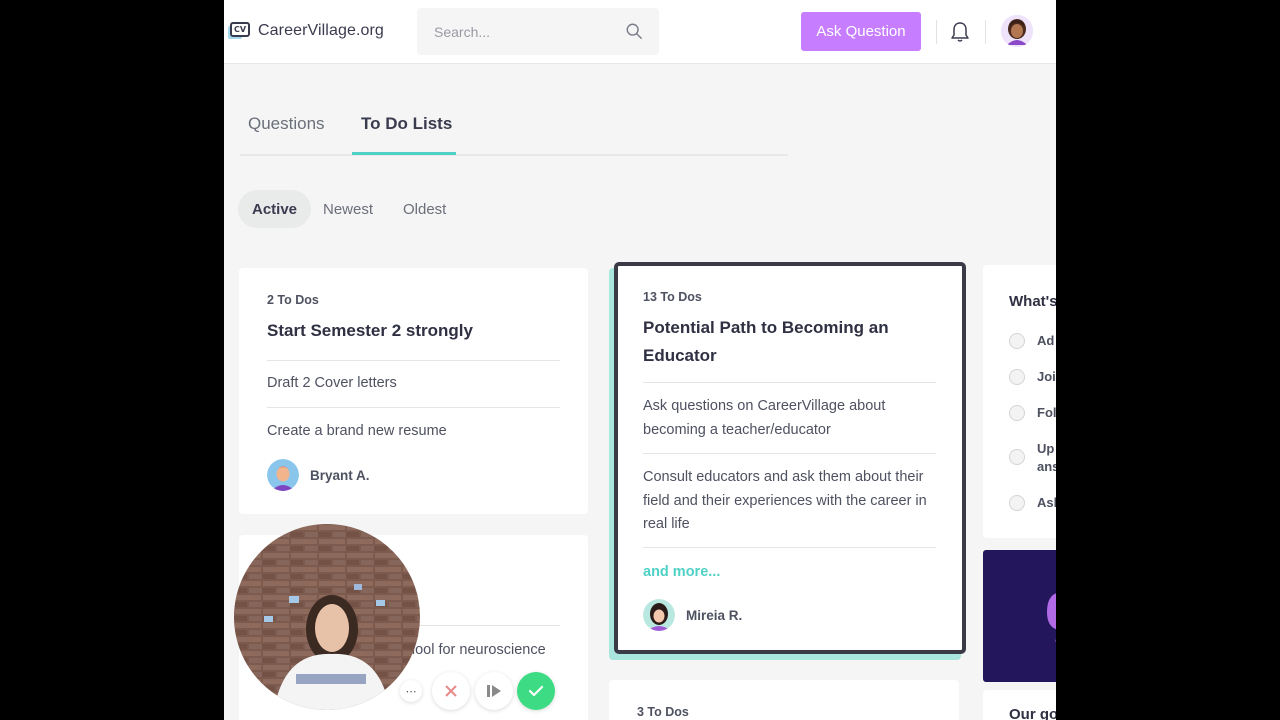 This screenshot has width=1280, height=720. I want to click on tab-bar: Questions To Do Lists, so click(514, 121).